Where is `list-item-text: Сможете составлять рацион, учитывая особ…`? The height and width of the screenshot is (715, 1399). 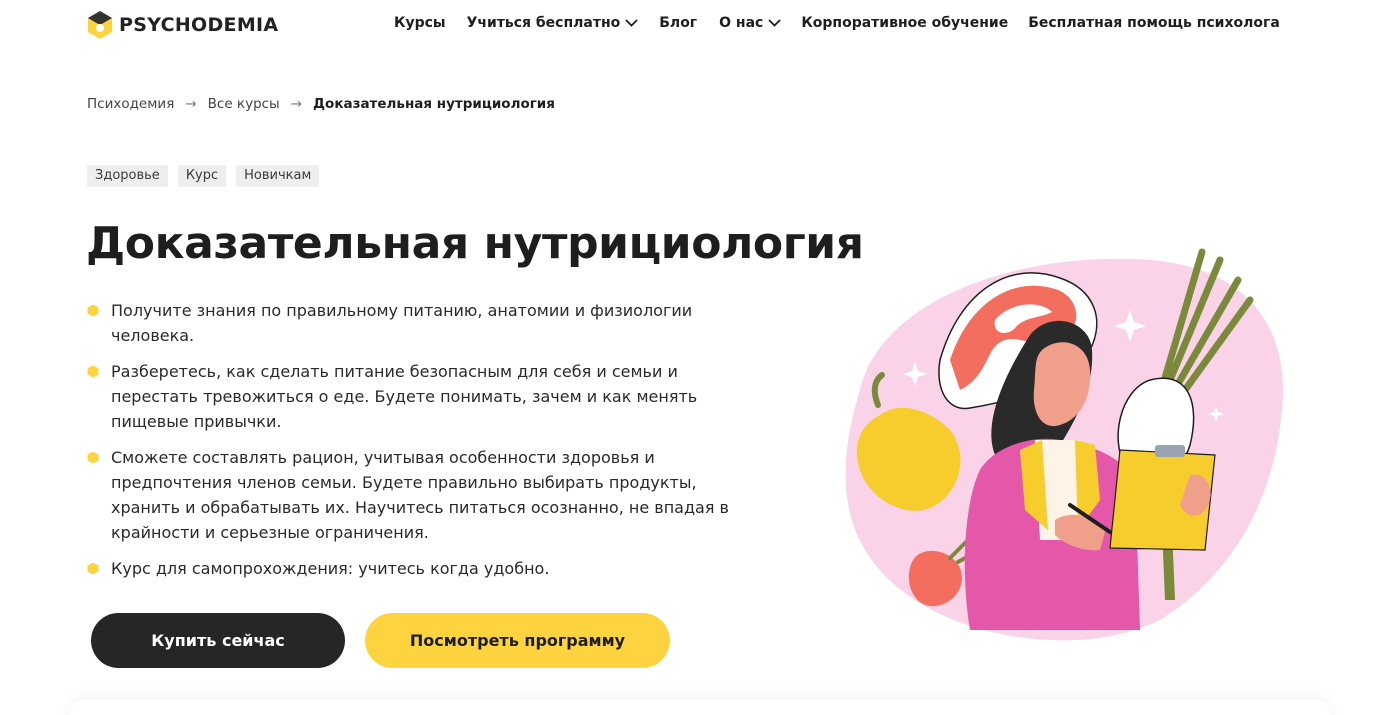 list-item-text: Сможете составлять рацион, учитывая особ… is located at coordinates (420, 495).